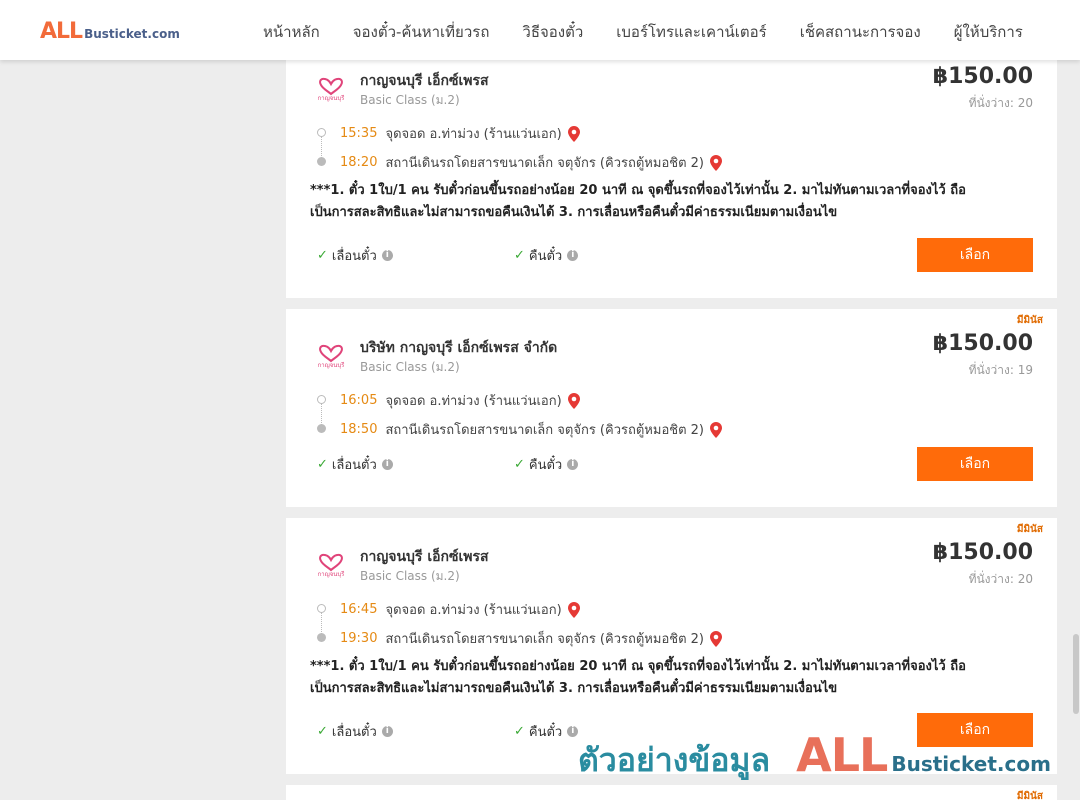 This screenshot has width=1080, height=800. I want to click on seats-available: ที่นั่งว่าง: 19, so click(1000, 370).